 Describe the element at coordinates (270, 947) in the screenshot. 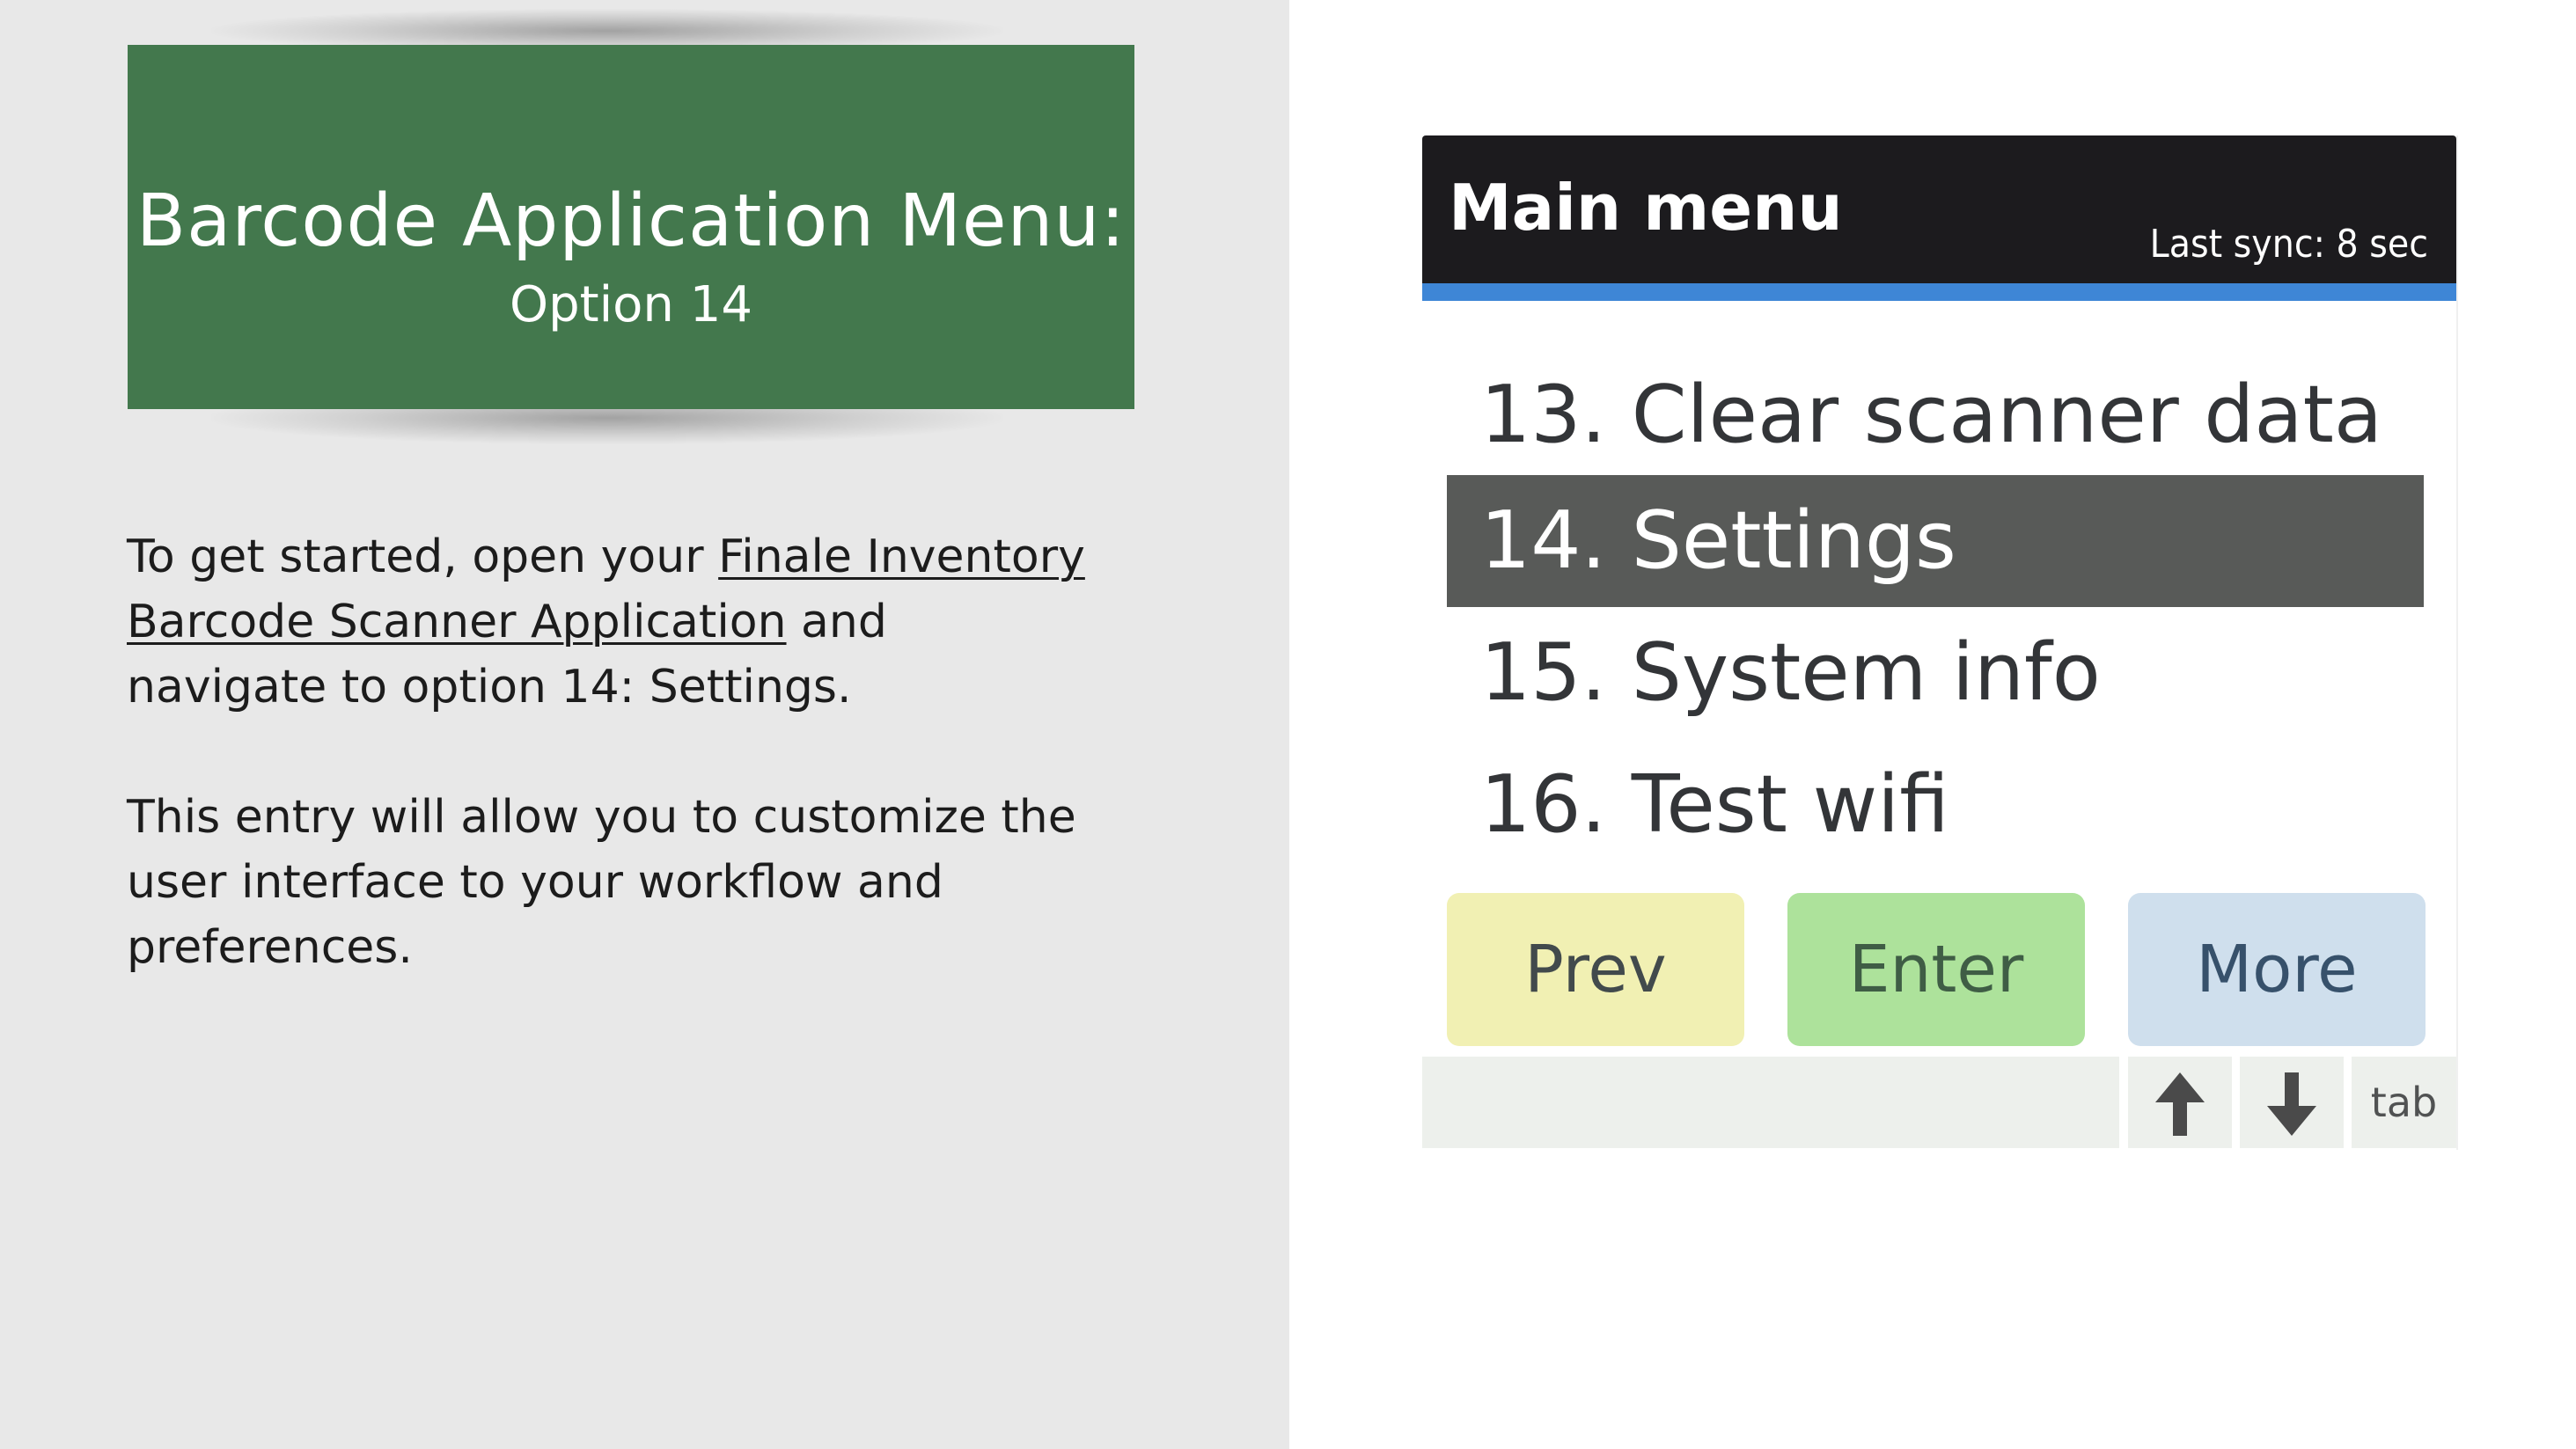

I see `description-text: preferences.` at that location.